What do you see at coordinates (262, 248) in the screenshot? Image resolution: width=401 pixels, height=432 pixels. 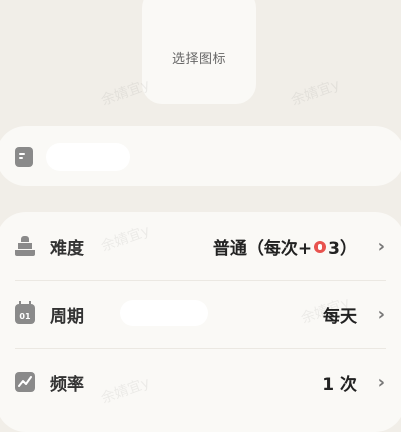 I see `difficulty-value-prefix: 普通（每次+` at bounding box center [262, 248].